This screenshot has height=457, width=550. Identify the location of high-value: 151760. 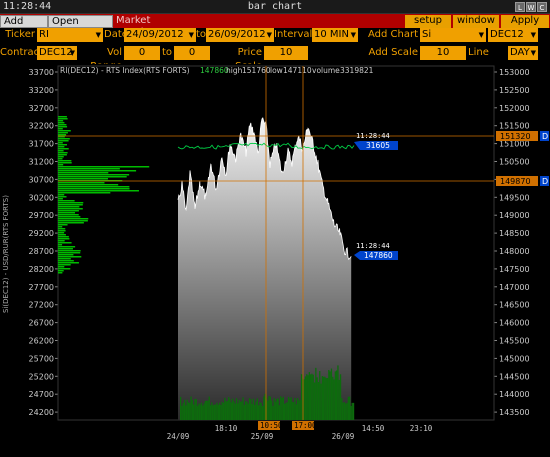
(256, 70).